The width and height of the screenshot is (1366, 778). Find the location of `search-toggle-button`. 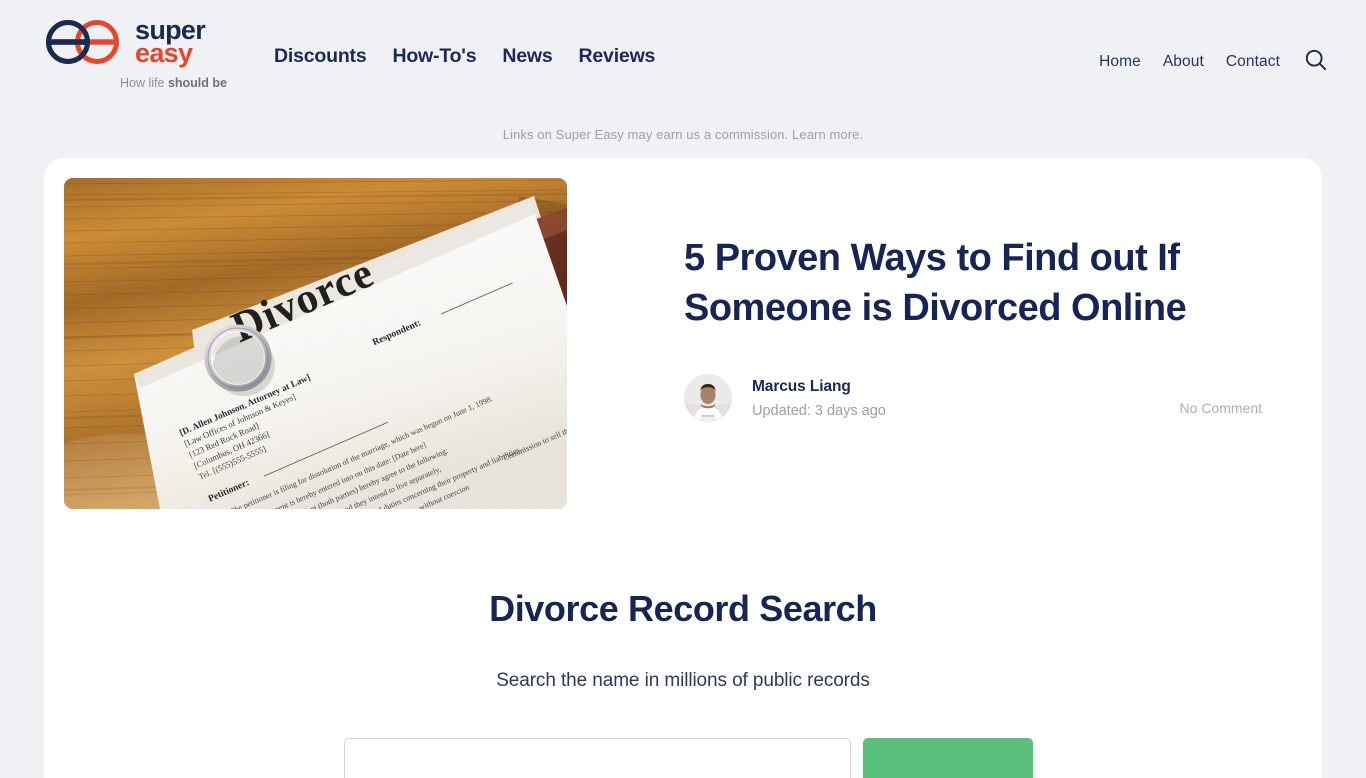

search-toggle-button is located at coordinates (1316, 61).